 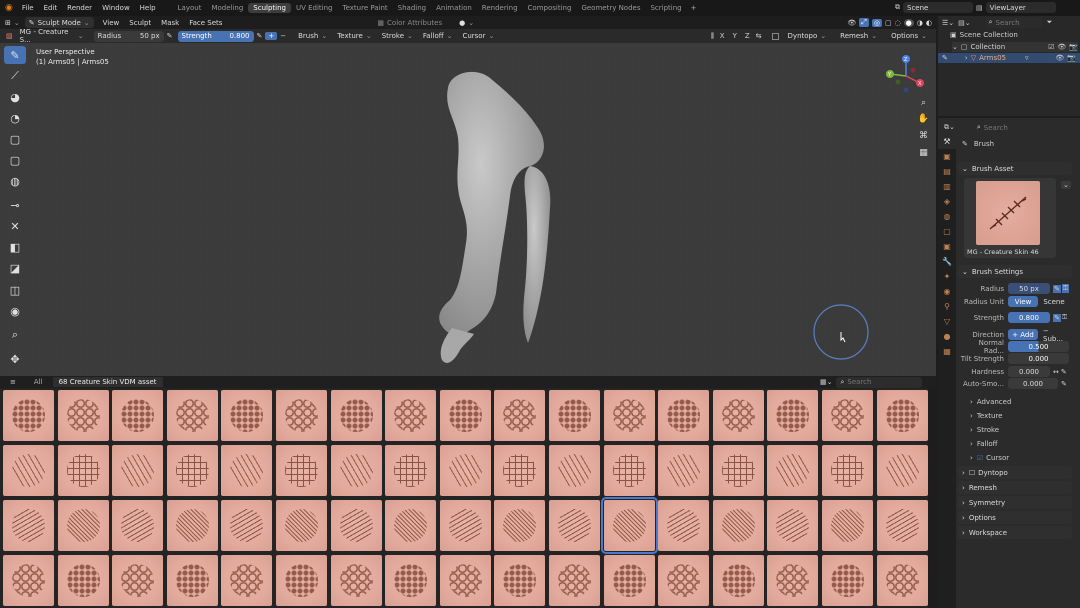 What do you see at coordinates (1029, 288) in the screenshot?
I see `radius-value-field: 50 px` at bounding box center [1029, 288].